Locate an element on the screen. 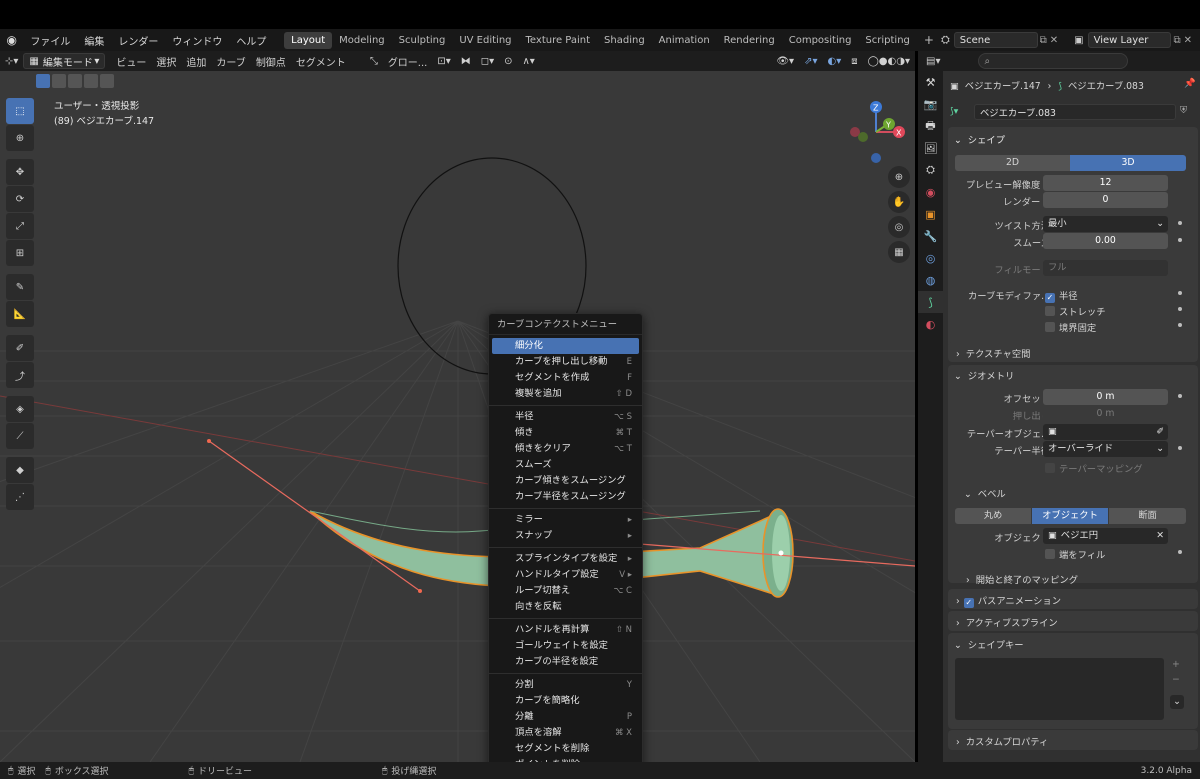  tab-animation: Animation is located at coordinates (684, 40).